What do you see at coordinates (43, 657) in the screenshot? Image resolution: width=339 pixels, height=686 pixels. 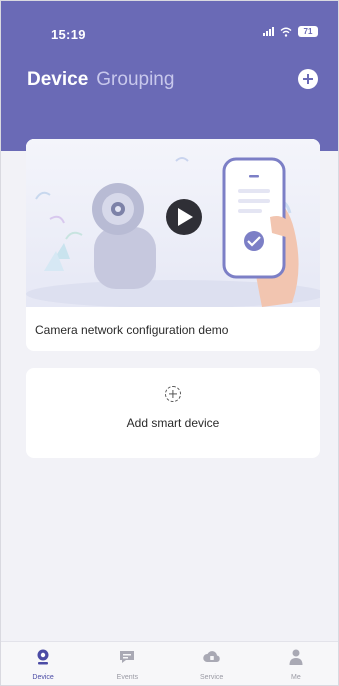 I see `camera-icon` at bounding box center [43, 657].